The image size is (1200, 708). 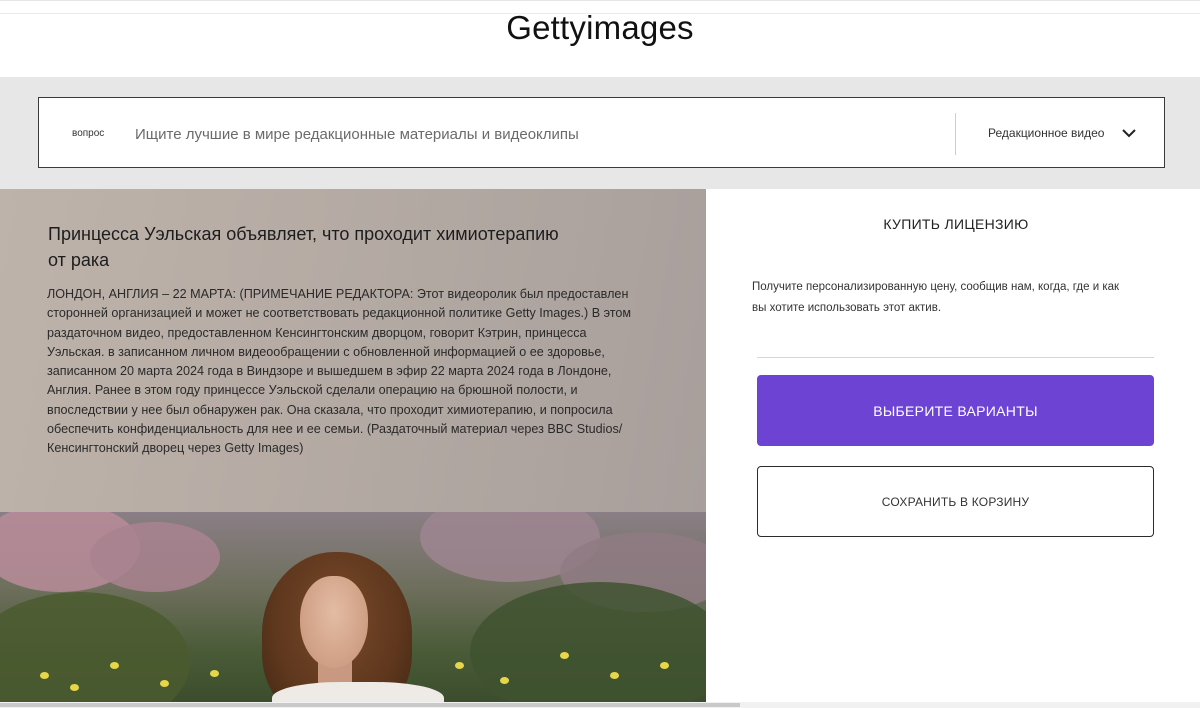 I want to click on scrollbar-thumb, so click(x=370, y=705).